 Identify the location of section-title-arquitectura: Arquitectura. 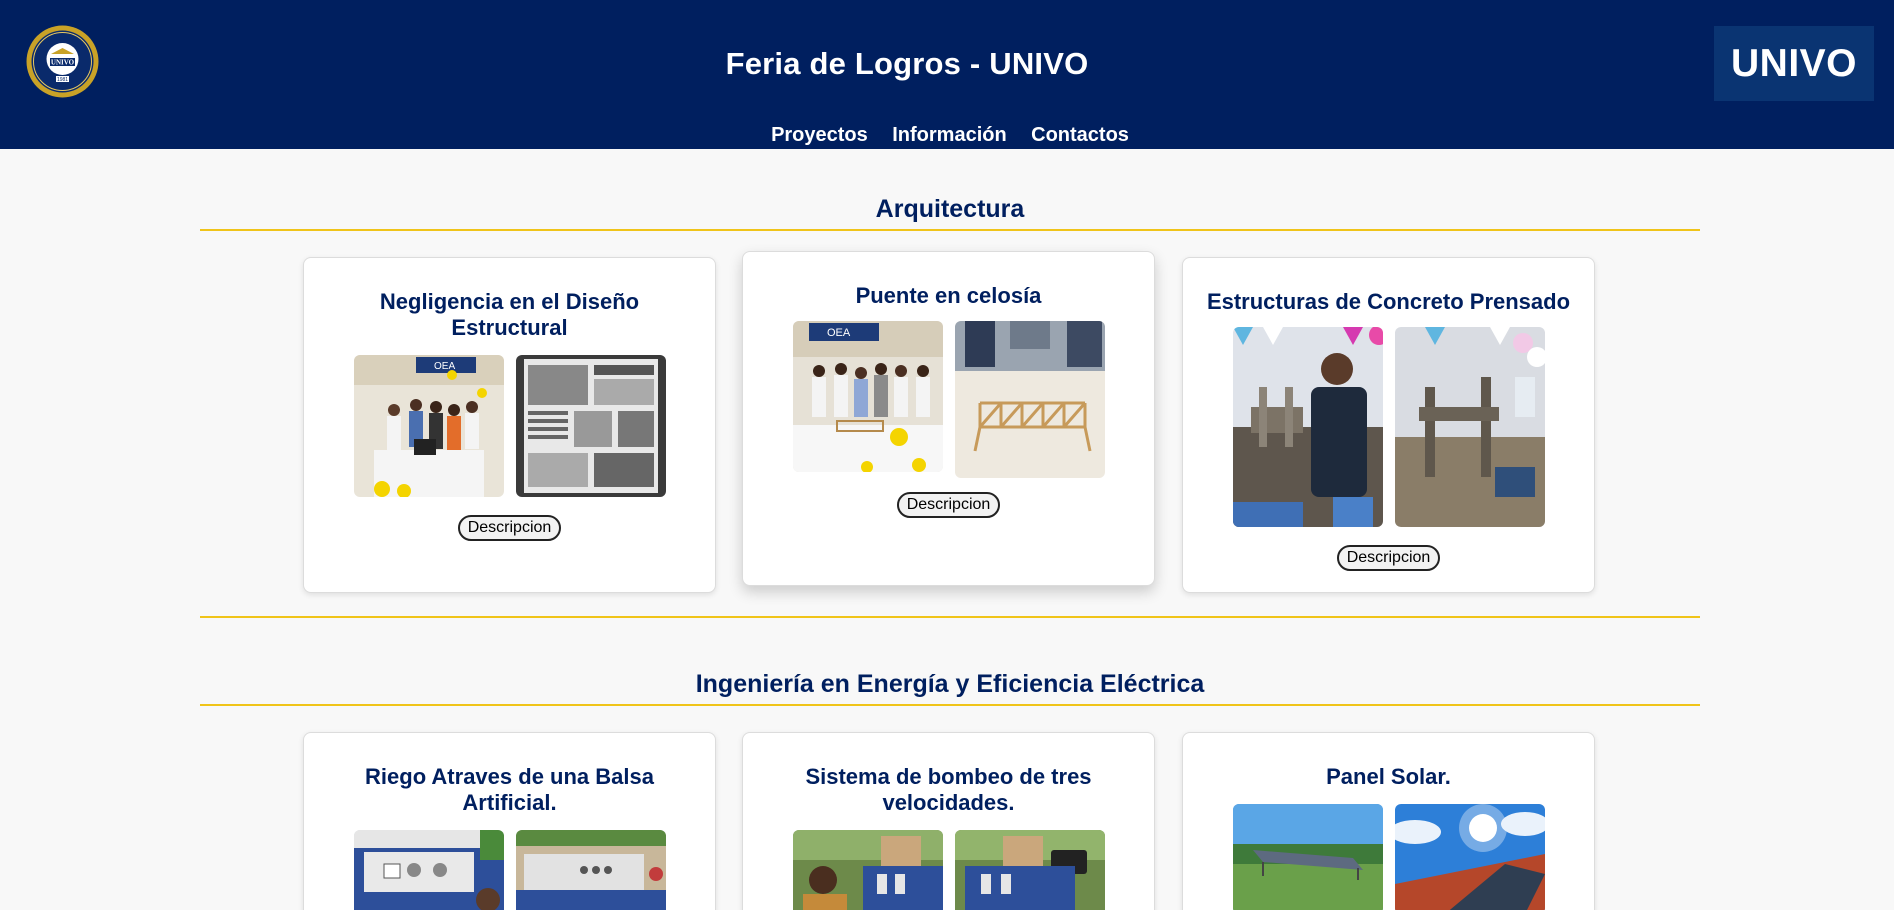
(950, 209).